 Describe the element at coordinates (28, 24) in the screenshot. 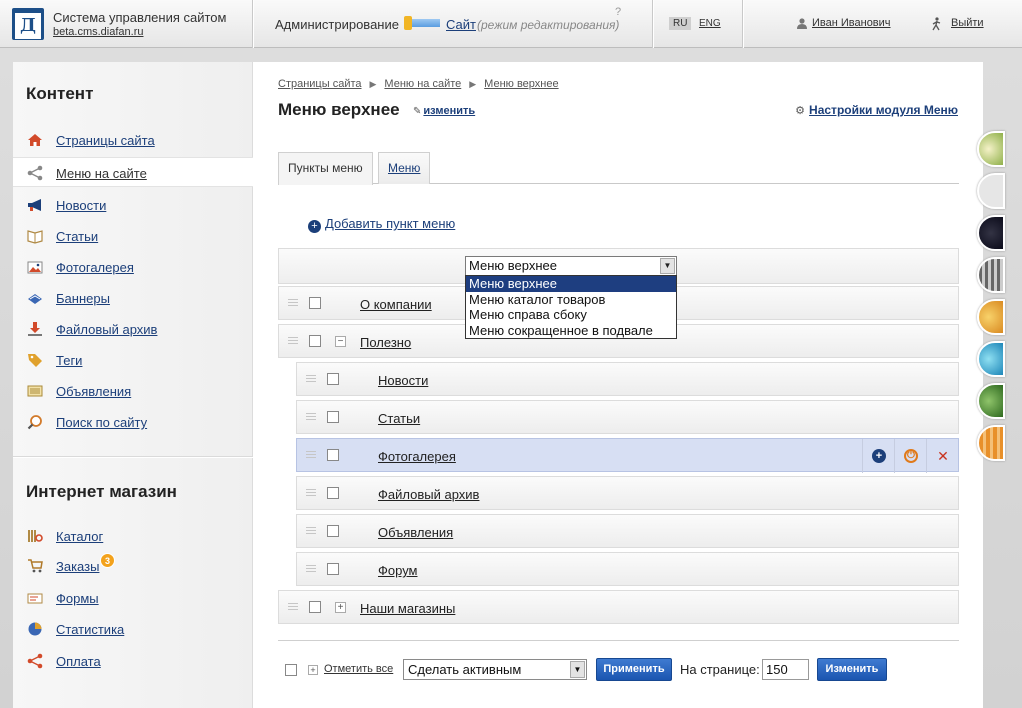

I see `diafan-logo: Д` at that location.